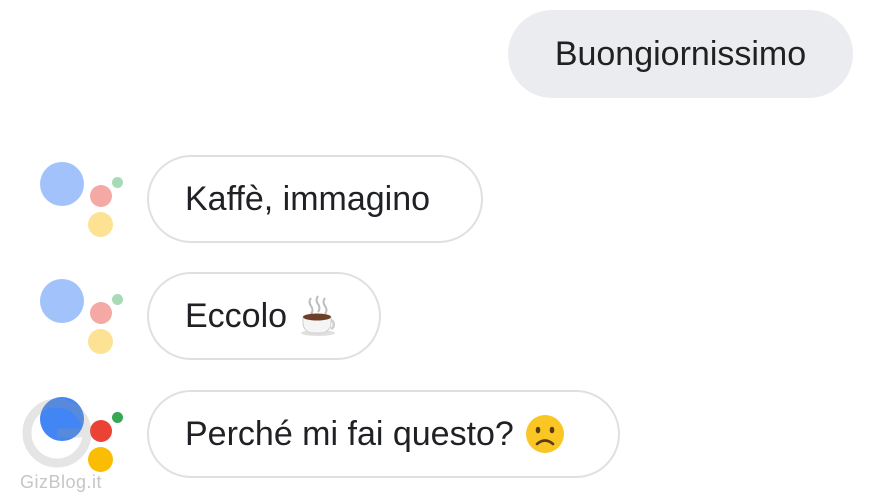 This screenshot has width=888, height=500. I want to click on user-message-bubble: Buongiornissimo, so click(680, 54).